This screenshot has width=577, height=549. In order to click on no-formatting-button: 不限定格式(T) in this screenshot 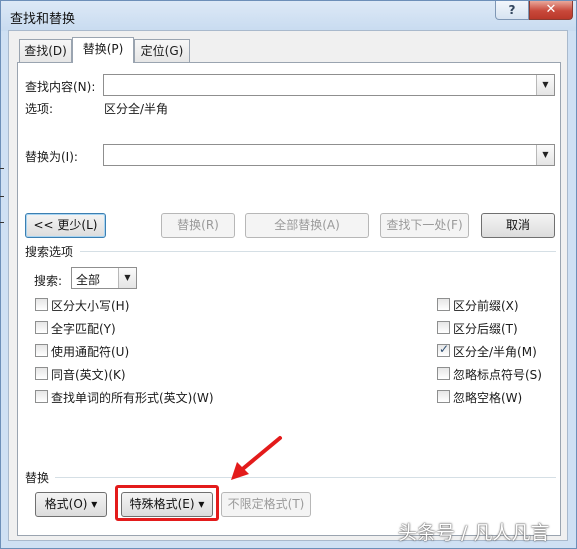, I will do `click(266, 504)`.